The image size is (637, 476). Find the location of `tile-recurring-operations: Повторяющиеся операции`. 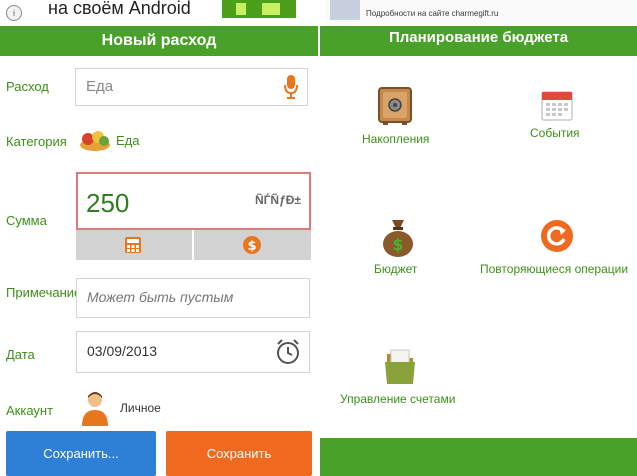

tile-recurring-operations: Повторяющиеся операции is located at coordinates (557, 249).